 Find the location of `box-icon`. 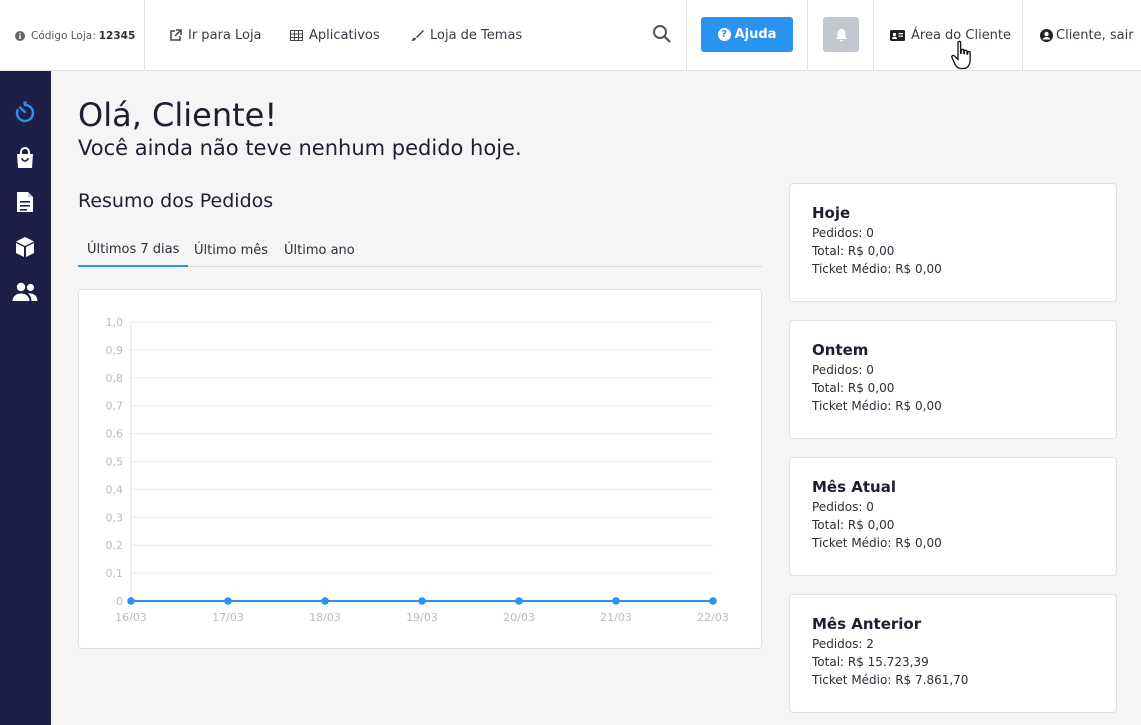

box-icon is located at coordinates (25, 247).